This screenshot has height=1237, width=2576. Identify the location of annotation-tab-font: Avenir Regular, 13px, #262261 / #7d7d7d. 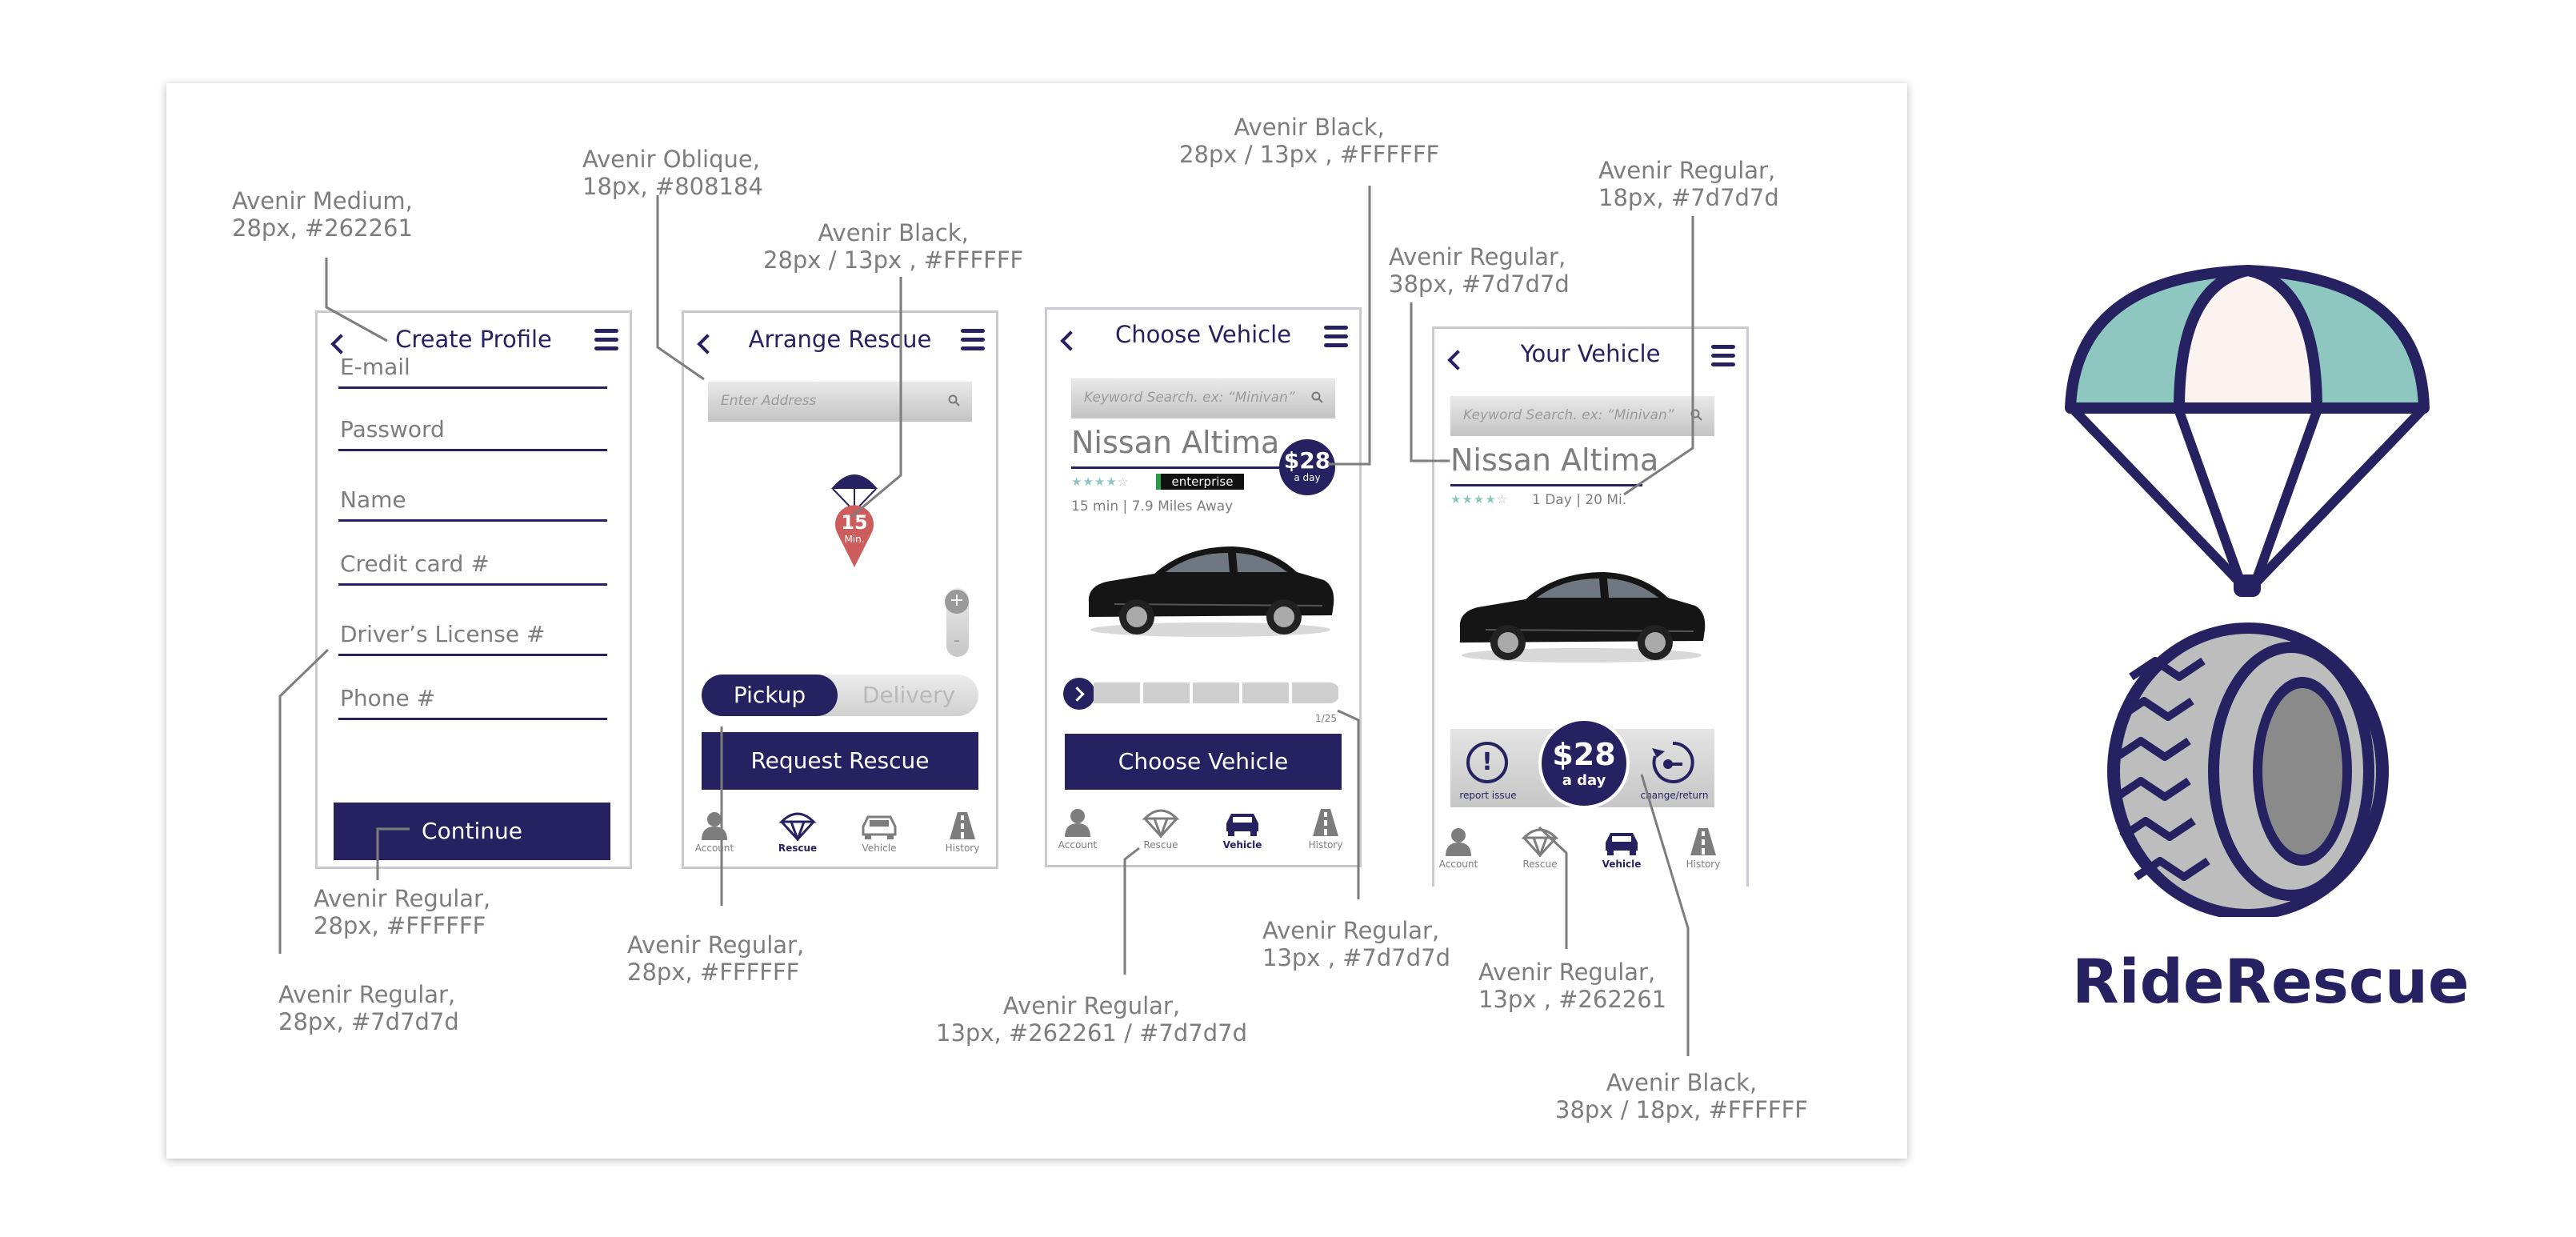
(1091, 1020).